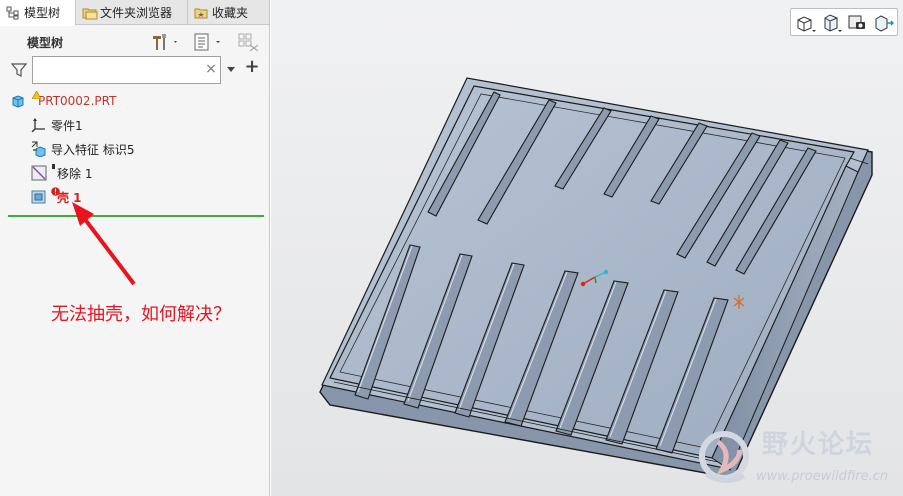 The width and height of the screenshot is (903, 496). I want to click on saved-views-icon, so click(832, 23).